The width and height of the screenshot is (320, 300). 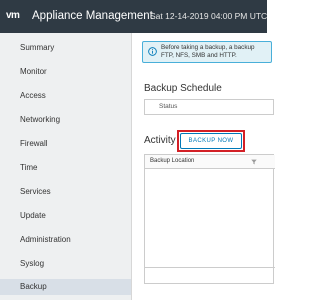 What do you see at coordinates (160, 140) in the screenshot?
I see `activity-title: Activity` at bounding box center [160, 140].